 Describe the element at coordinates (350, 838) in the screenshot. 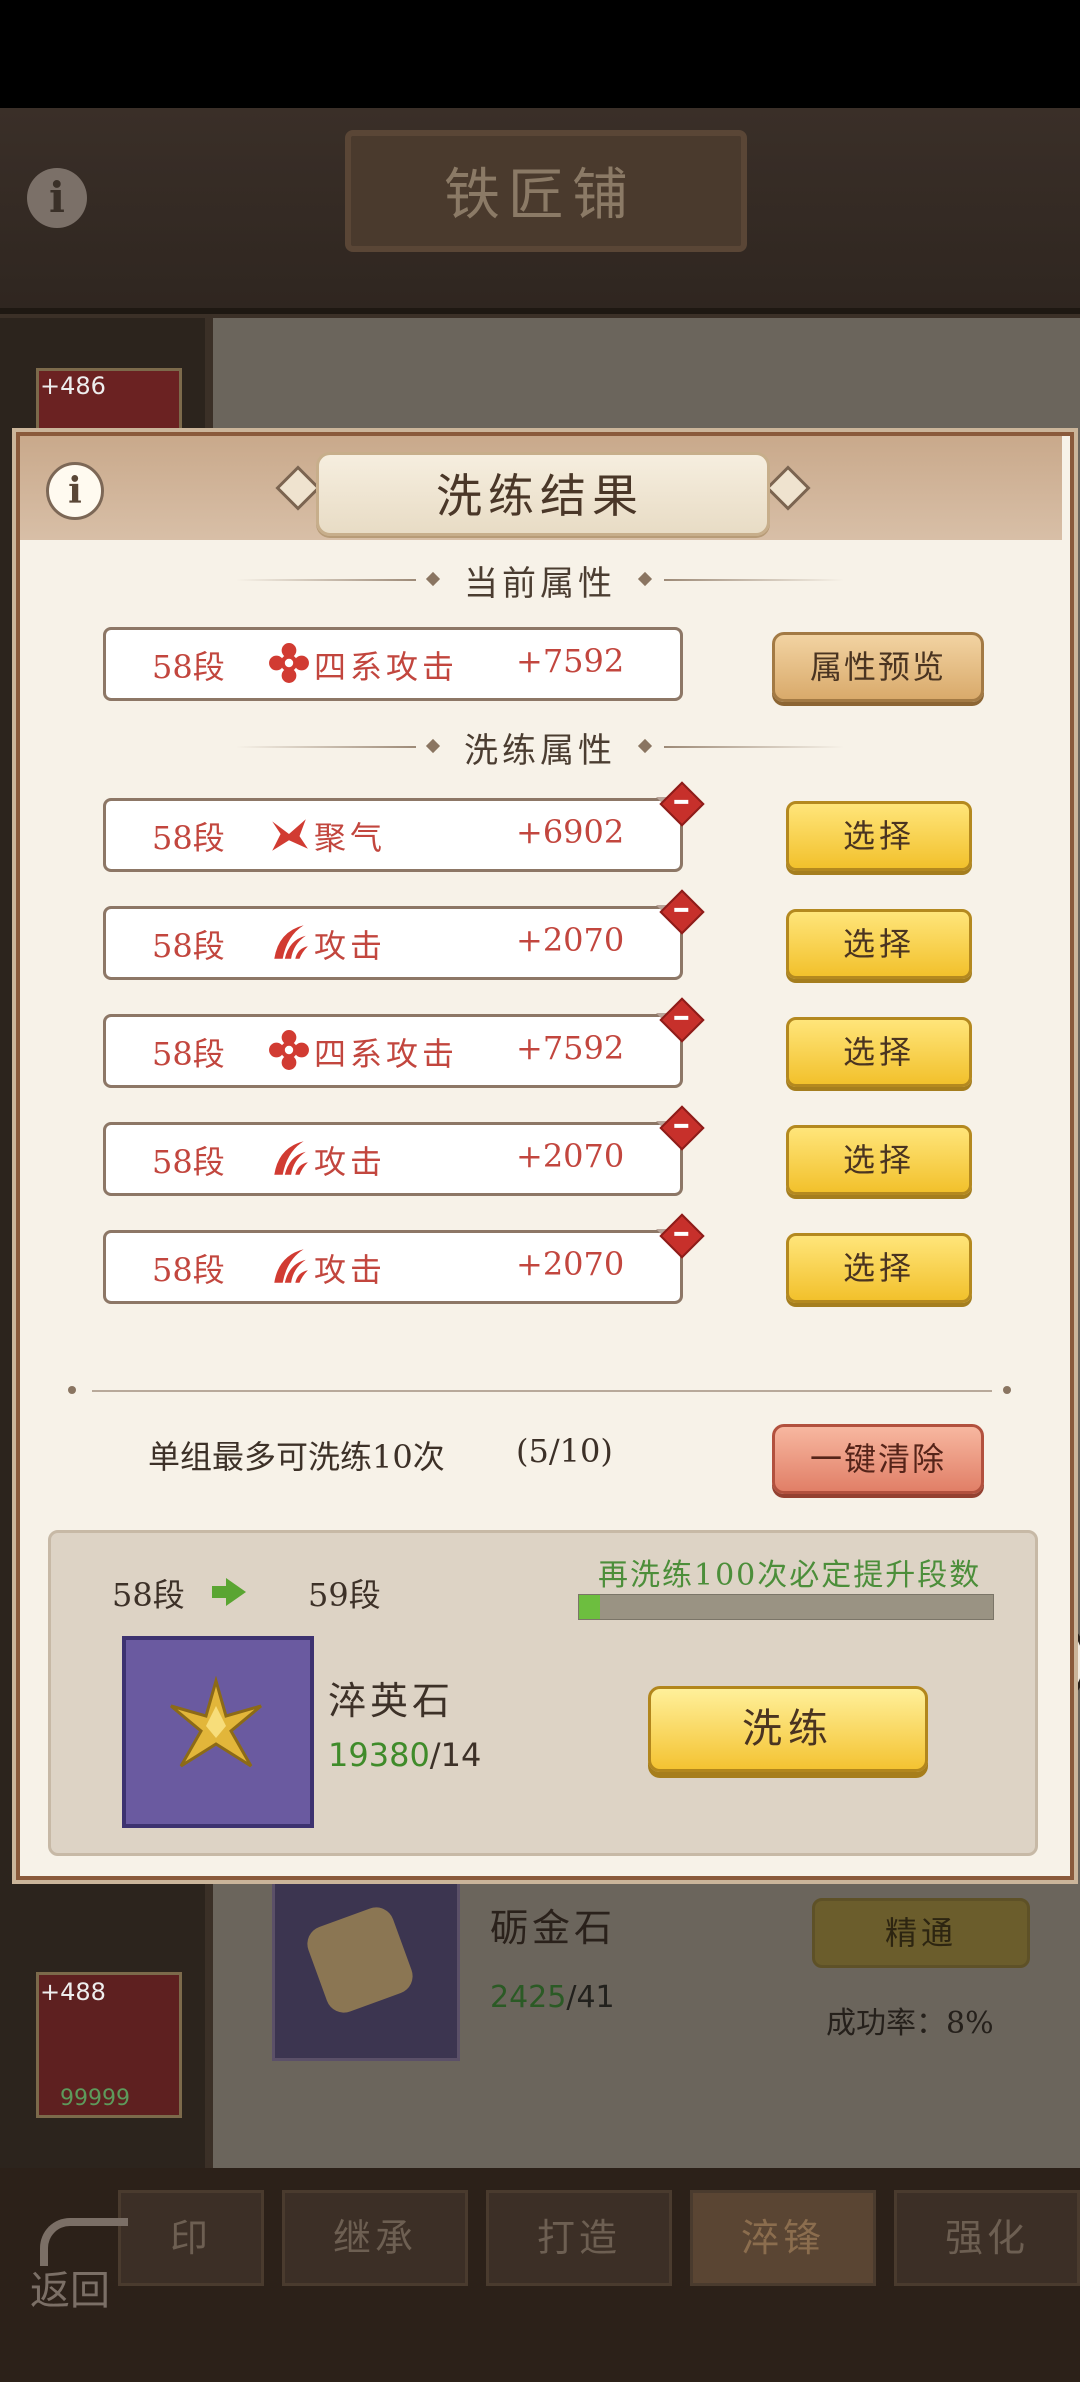

I see `attr-name: 聚气` at that location.